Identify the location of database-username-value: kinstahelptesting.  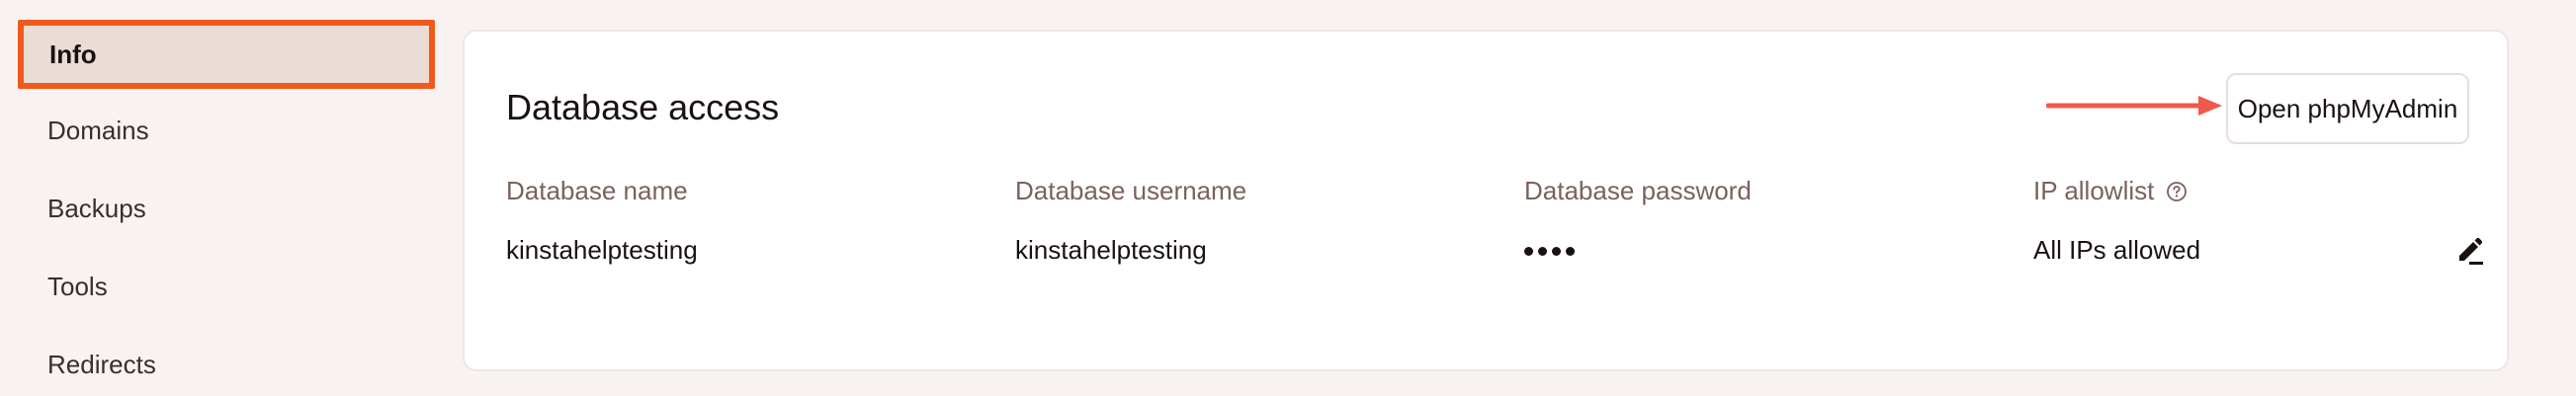
(1111, 250).